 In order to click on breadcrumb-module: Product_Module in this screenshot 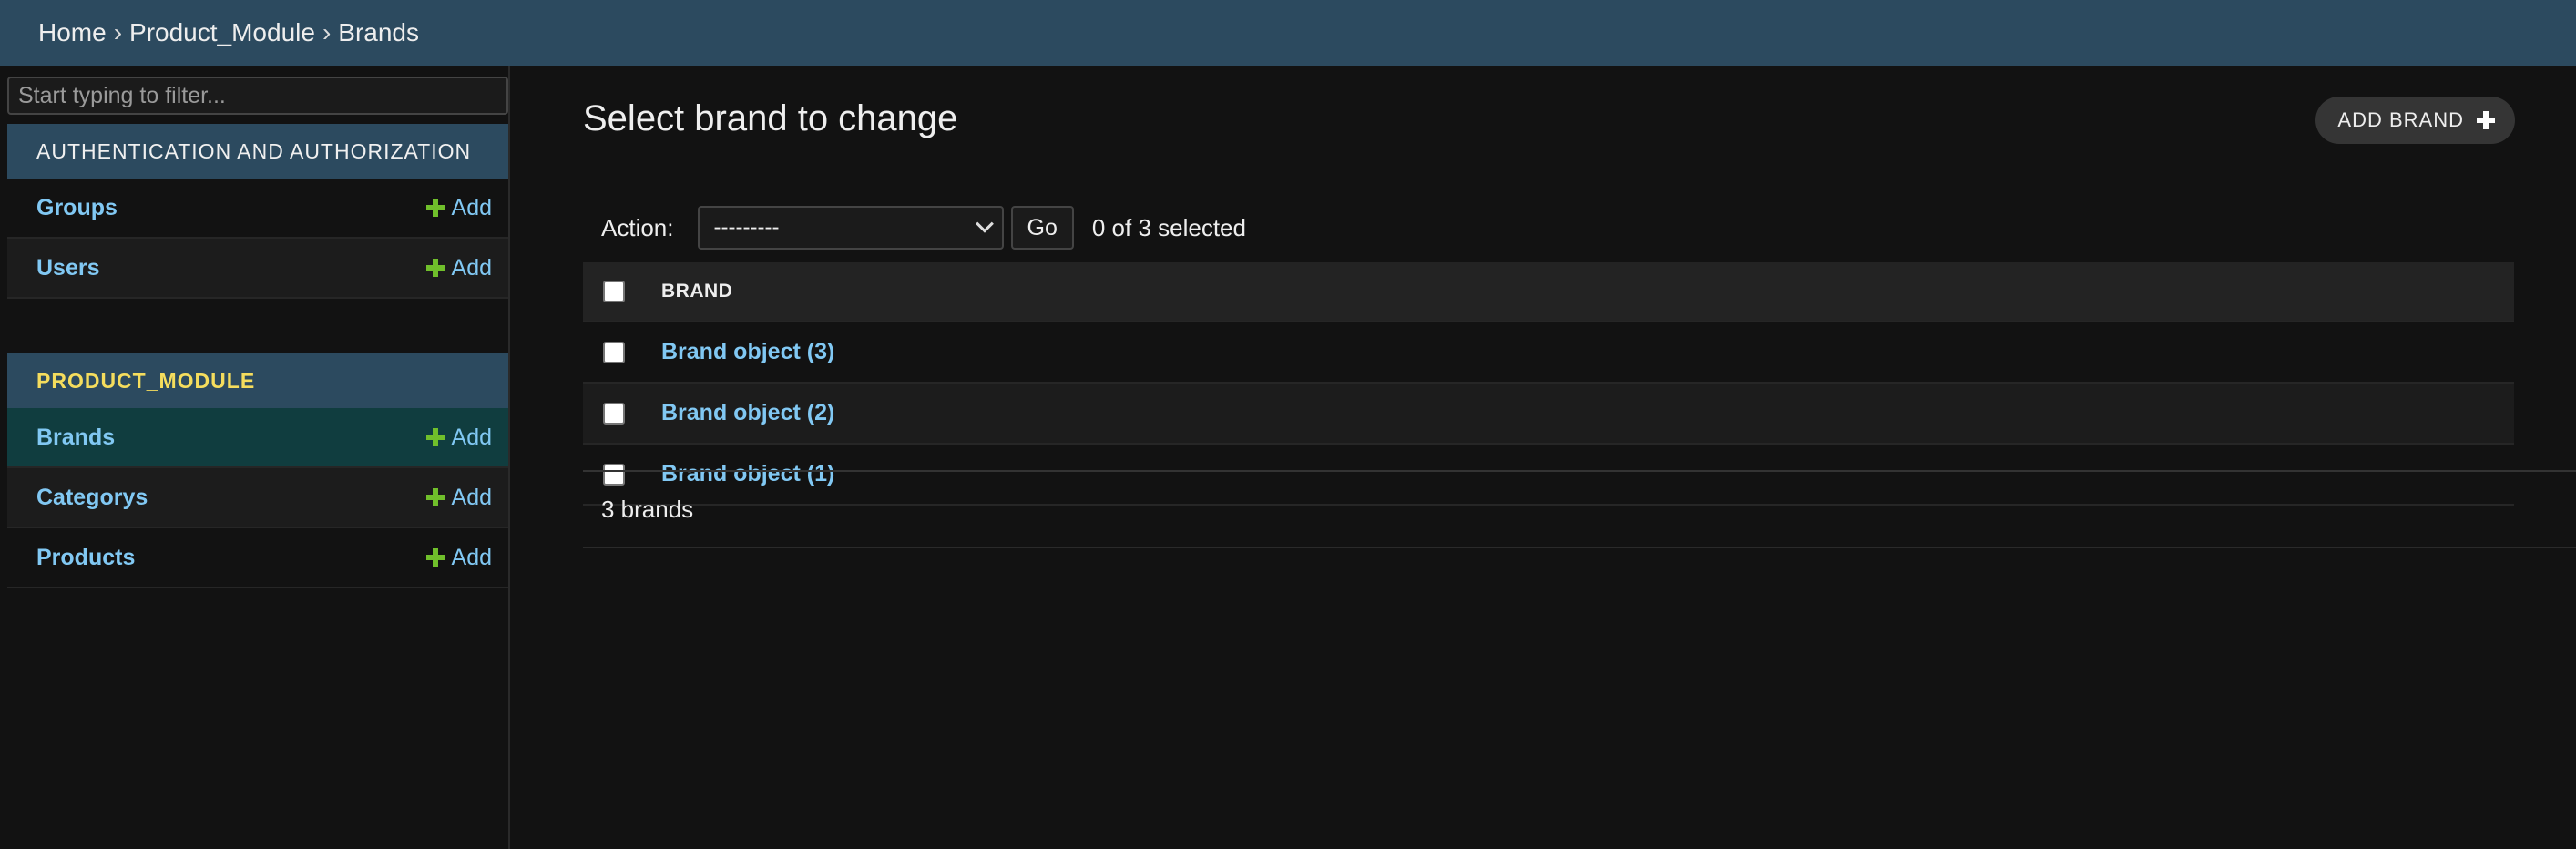, I will do `click(222, 32)`.